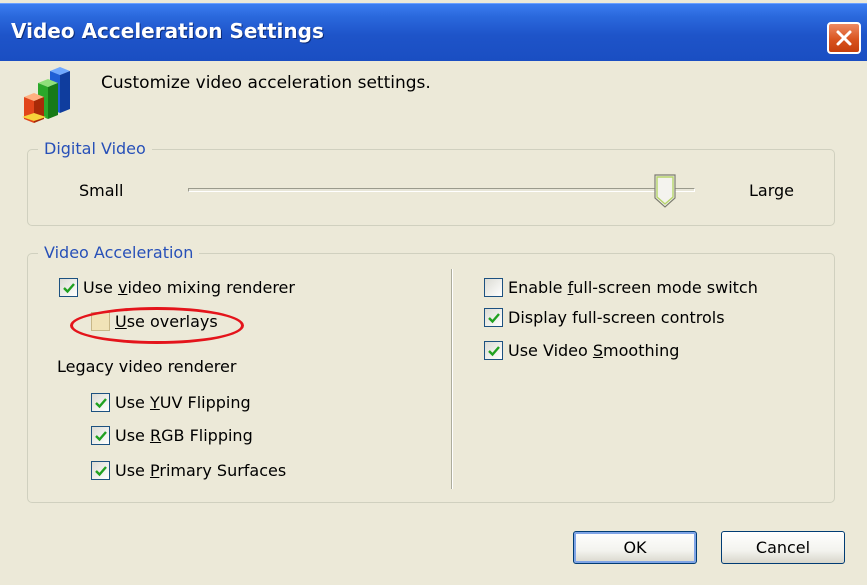 This screenshot has width=867, height=585. I want to click on video-acceleration-legend: Video Acceleration, so click(119, 252).